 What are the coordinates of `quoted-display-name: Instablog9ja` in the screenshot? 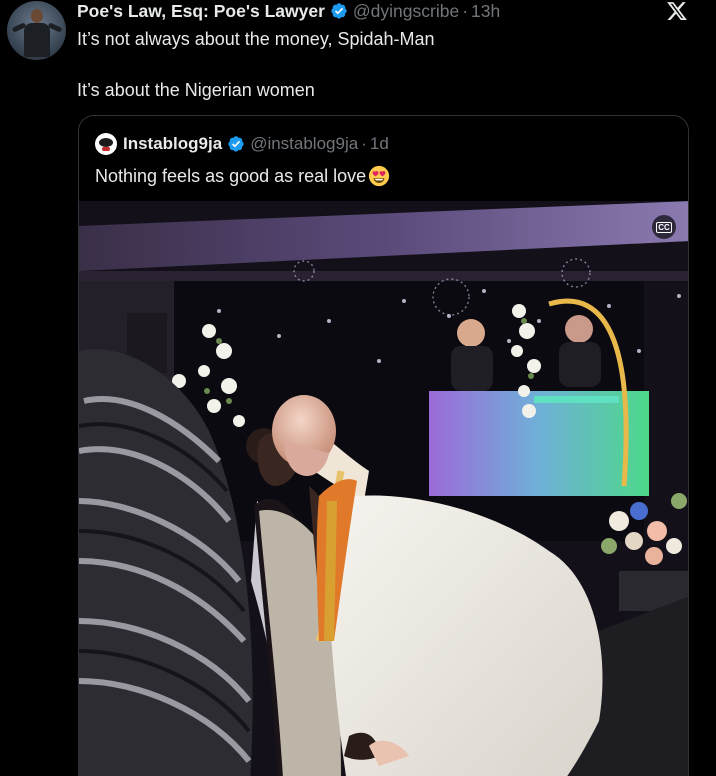 It's located at (172, 144).